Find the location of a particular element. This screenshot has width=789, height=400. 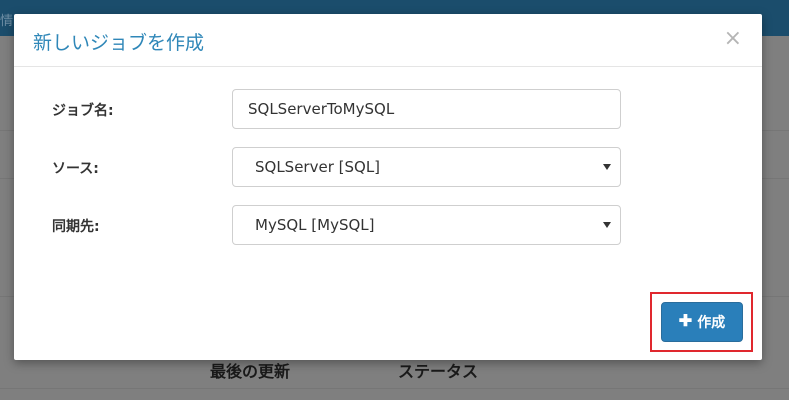

topbar-text: 情 is located at coordinates (7, 21).